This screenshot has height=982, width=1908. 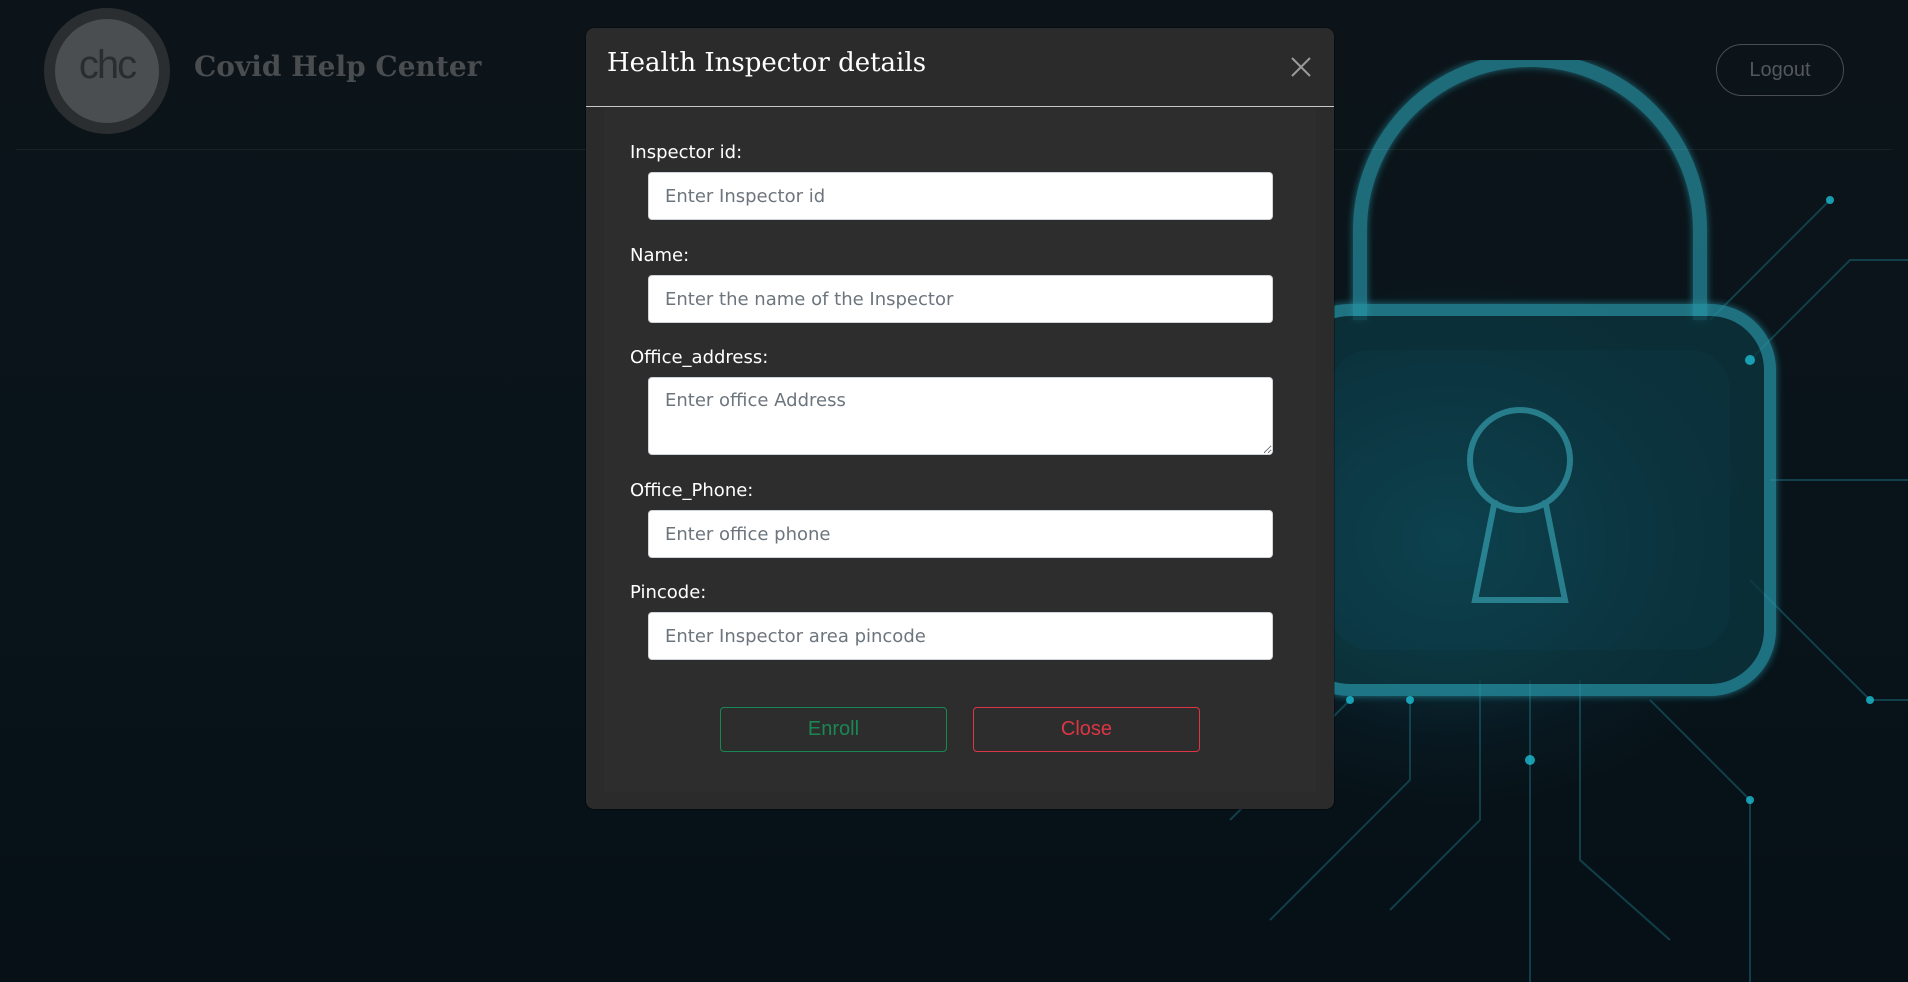 What do you see at coordinates (337, 66) in the screenshot?
I see `brand-name: Covid Help Center` at bounding box center [337, 66].